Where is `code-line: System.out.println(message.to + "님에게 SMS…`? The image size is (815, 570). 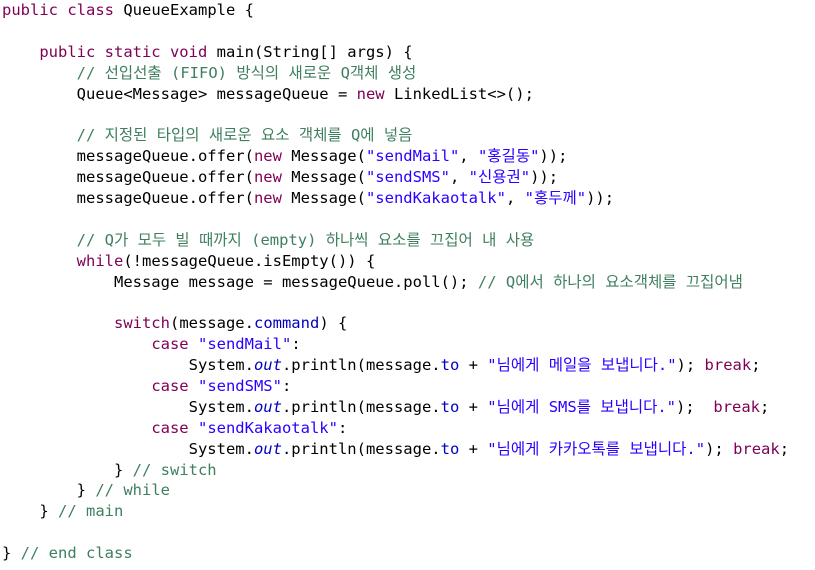 code-line: System.out.println(message.to + "님에게 SMS… is located at coordinates (395, 407).